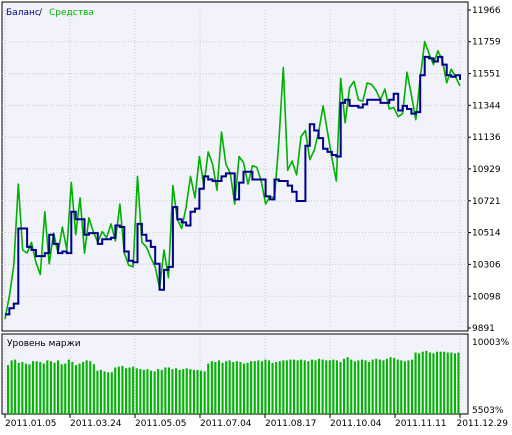 Image resolution: width=512 pixels, height=435 pixels. Describe the element at coordinates (486, 75) in the screenshot. I see `y-tick-label: 11551` at that location.